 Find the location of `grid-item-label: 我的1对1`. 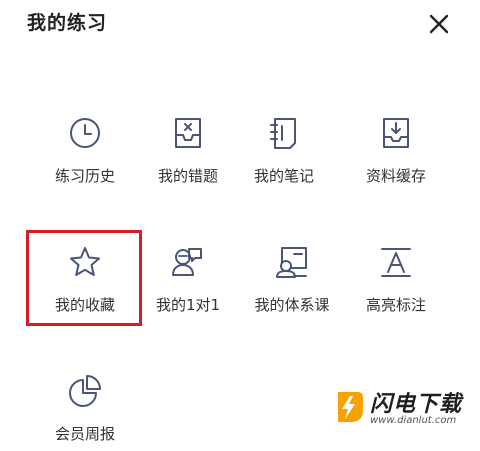

grid-item-label: 我的1对1 is located at coordinates (188, 305).